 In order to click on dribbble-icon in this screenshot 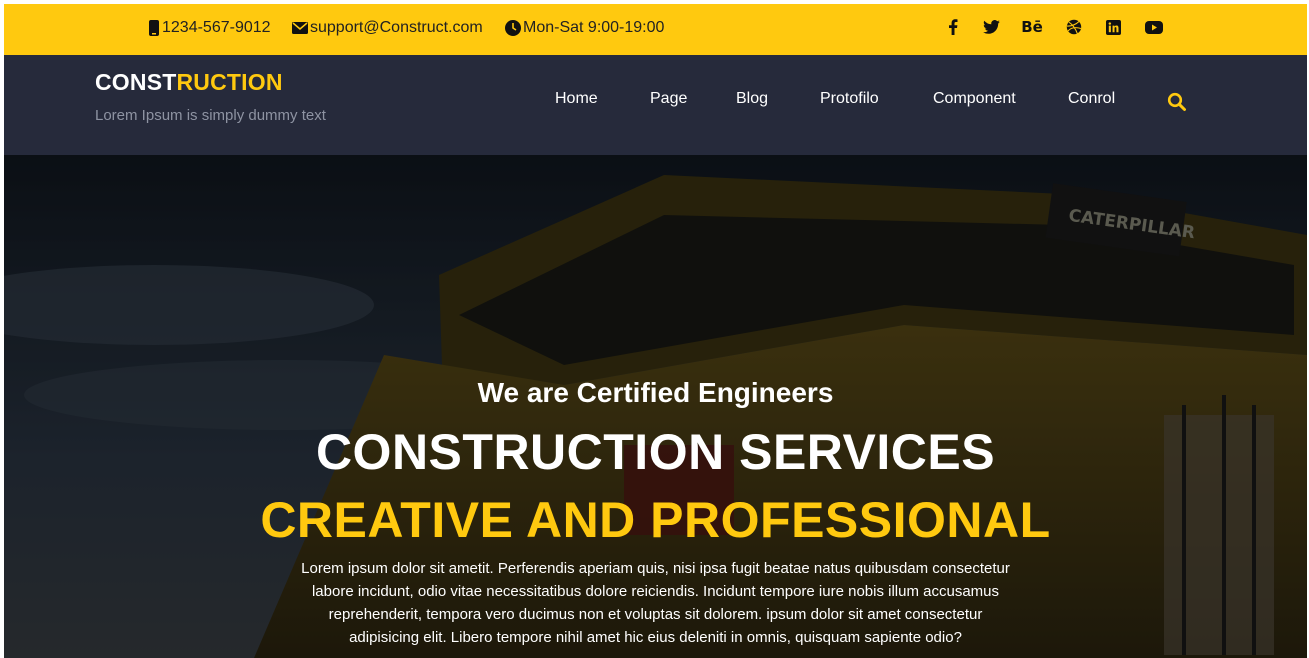, I will do `click(1074, 27)`.